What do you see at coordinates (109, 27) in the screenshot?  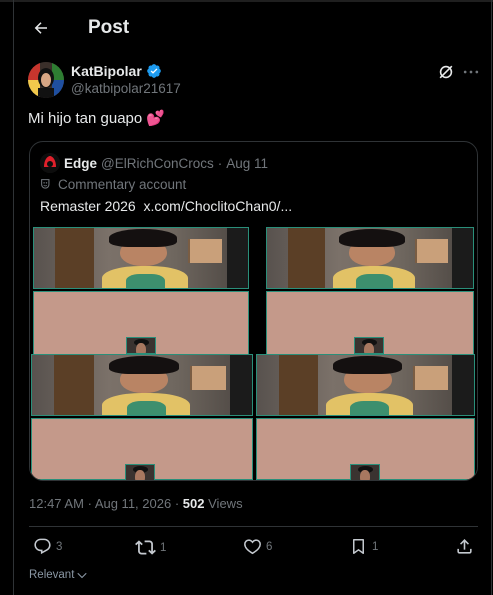 I see `page-title: Post` at bounding box center [109, 27].